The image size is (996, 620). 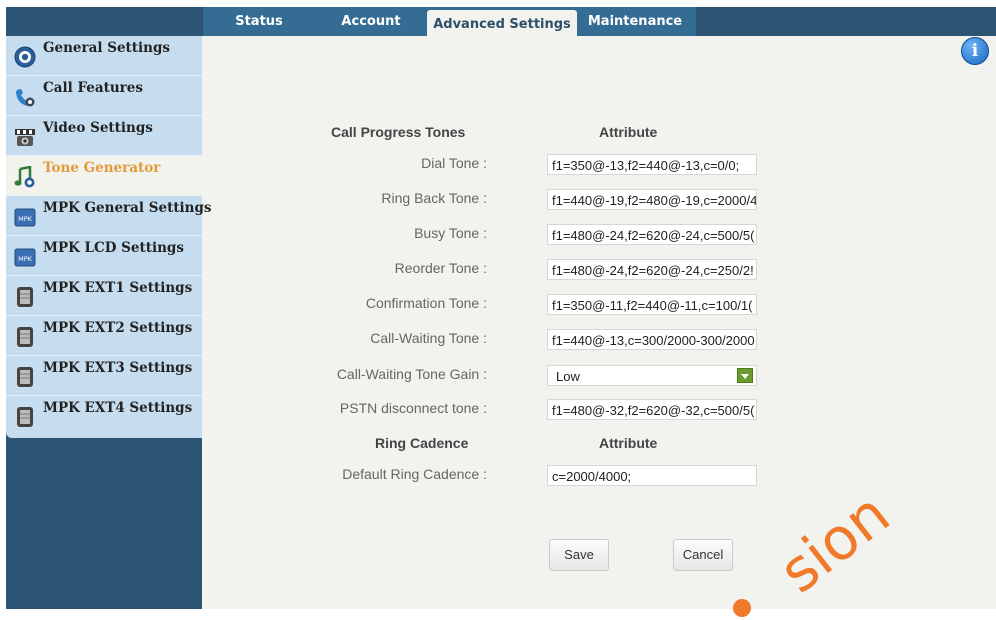 What do you see at coordinates (118, 328) in the screenshot?
I see `sidebar-item-label: MPK EXT2 Settings` at bounding box center [118, 328].